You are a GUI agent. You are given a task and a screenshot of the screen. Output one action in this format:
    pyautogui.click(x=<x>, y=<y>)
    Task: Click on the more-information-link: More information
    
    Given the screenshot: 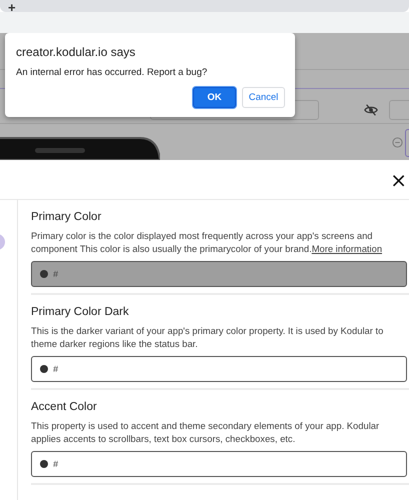 What is the action you would take?
    pyautogui.click(x=347, y=248)
    